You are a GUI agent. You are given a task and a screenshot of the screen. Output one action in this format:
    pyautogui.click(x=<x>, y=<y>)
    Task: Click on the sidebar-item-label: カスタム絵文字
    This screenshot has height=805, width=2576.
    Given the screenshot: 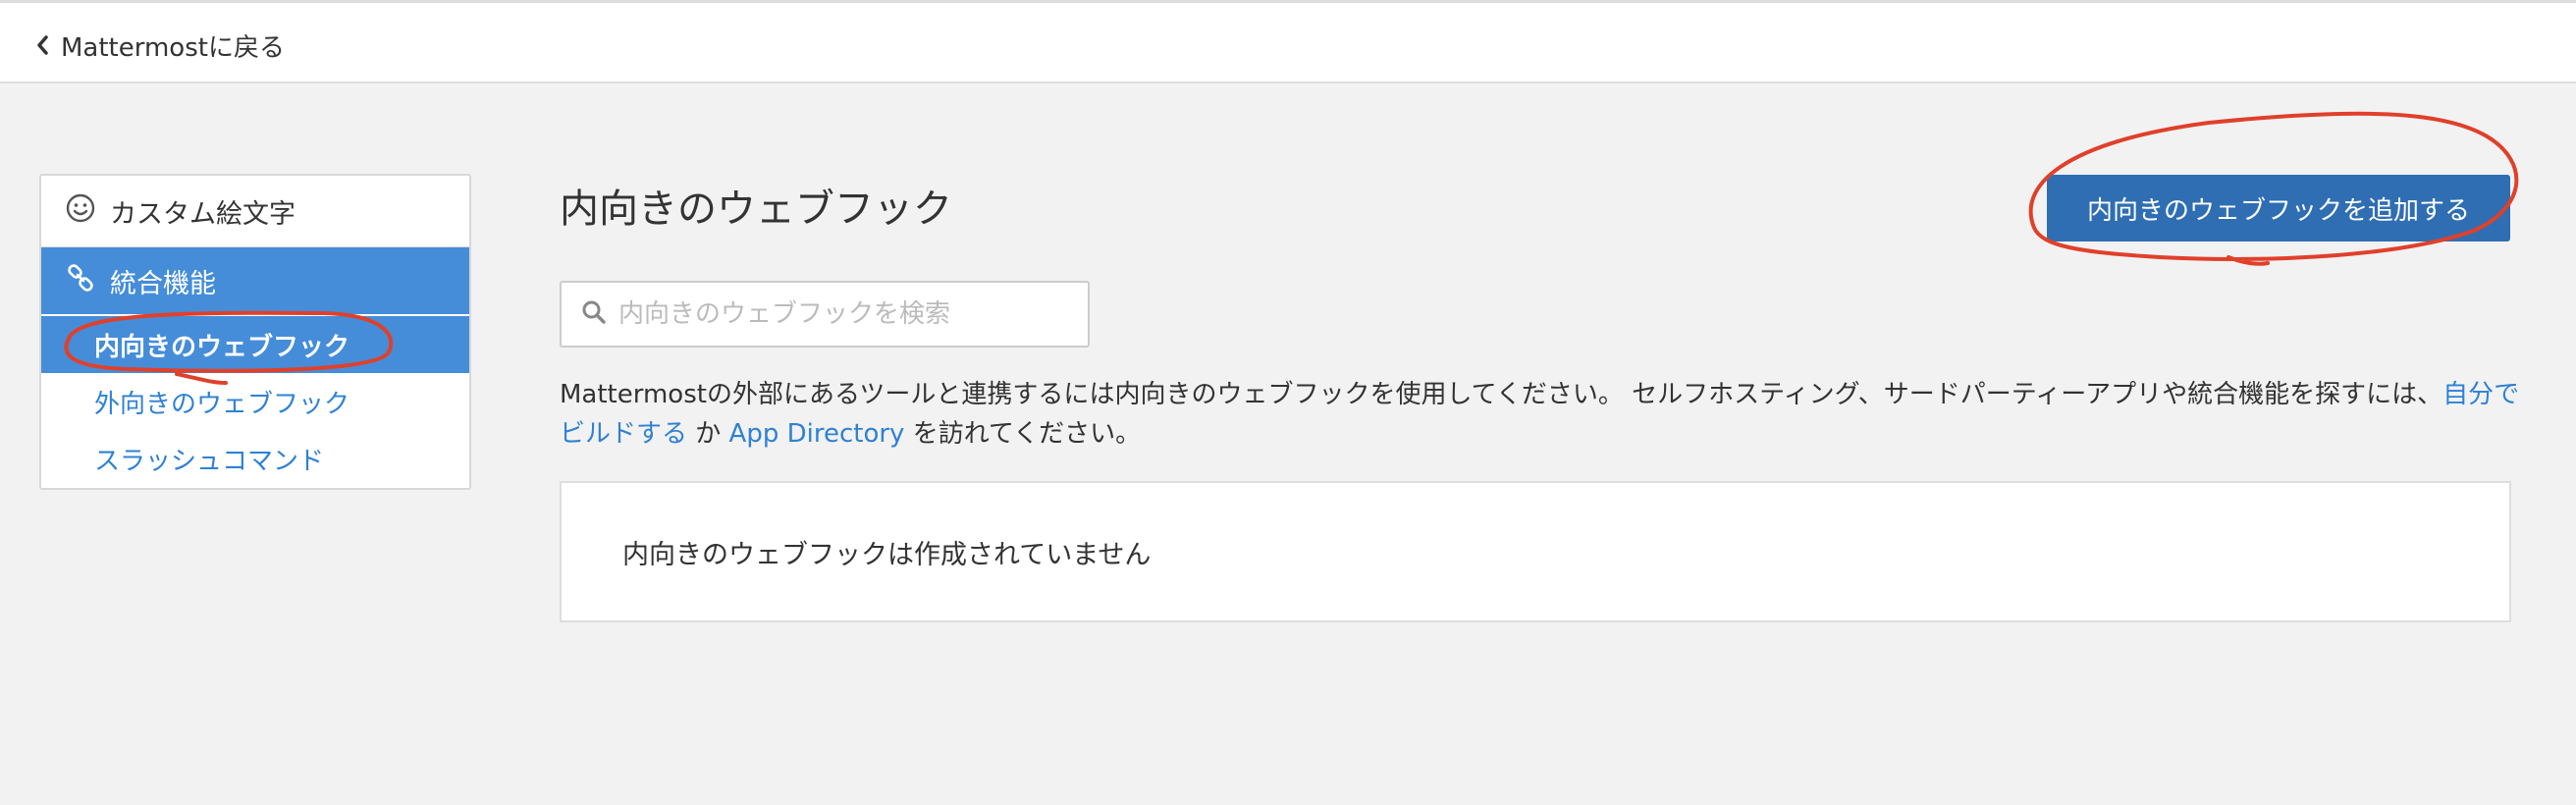 What is the action you would take?
    pyautogui.click(x=202, y=214)
    